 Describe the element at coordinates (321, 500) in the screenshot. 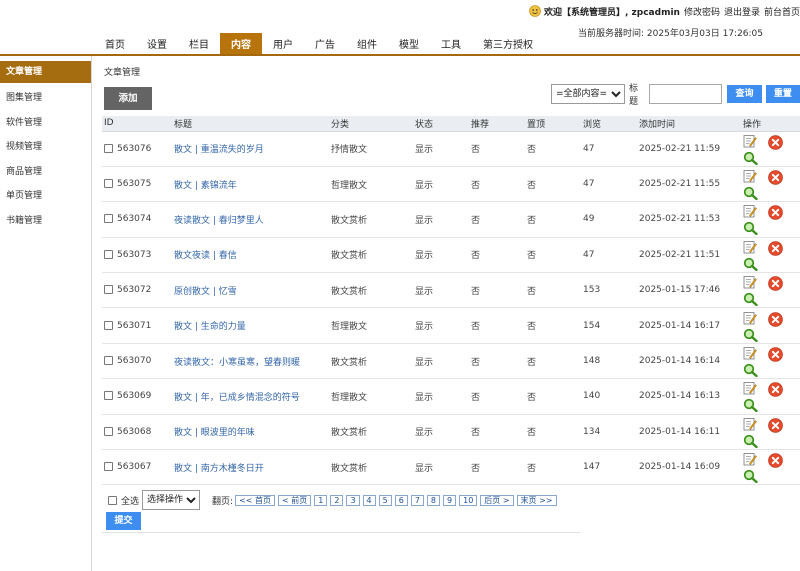

I see `pager-page-1: 1` at that location.